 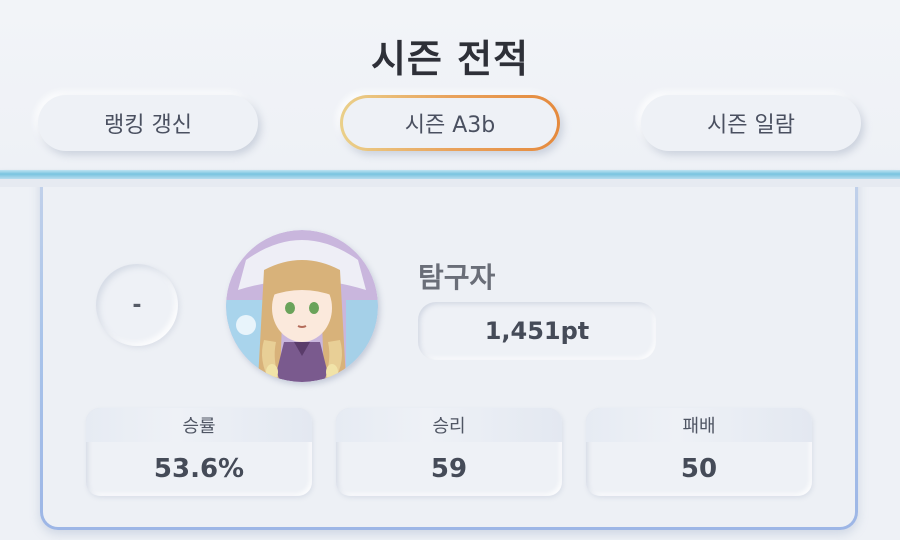 I want to click on page-title: 시즌 전적, so click(x=450, y=59).